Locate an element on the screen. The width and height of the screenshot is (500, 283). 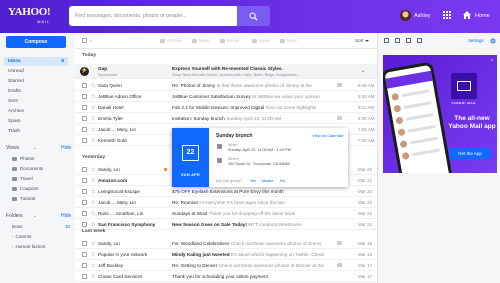
sidebar-item-starred: Starred is located at coordinates (36, 81).